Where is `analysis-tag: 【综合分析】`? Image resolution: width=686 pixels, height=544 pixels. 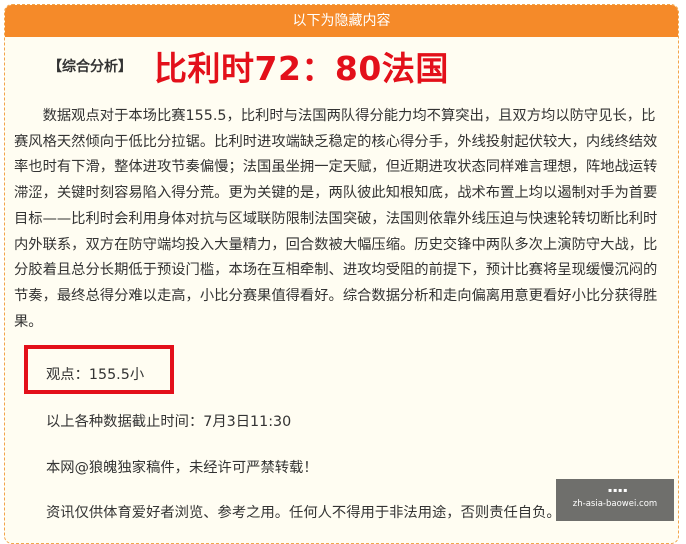
analysis-tag: 【综合分析】 is located at coordinates (90, 67).